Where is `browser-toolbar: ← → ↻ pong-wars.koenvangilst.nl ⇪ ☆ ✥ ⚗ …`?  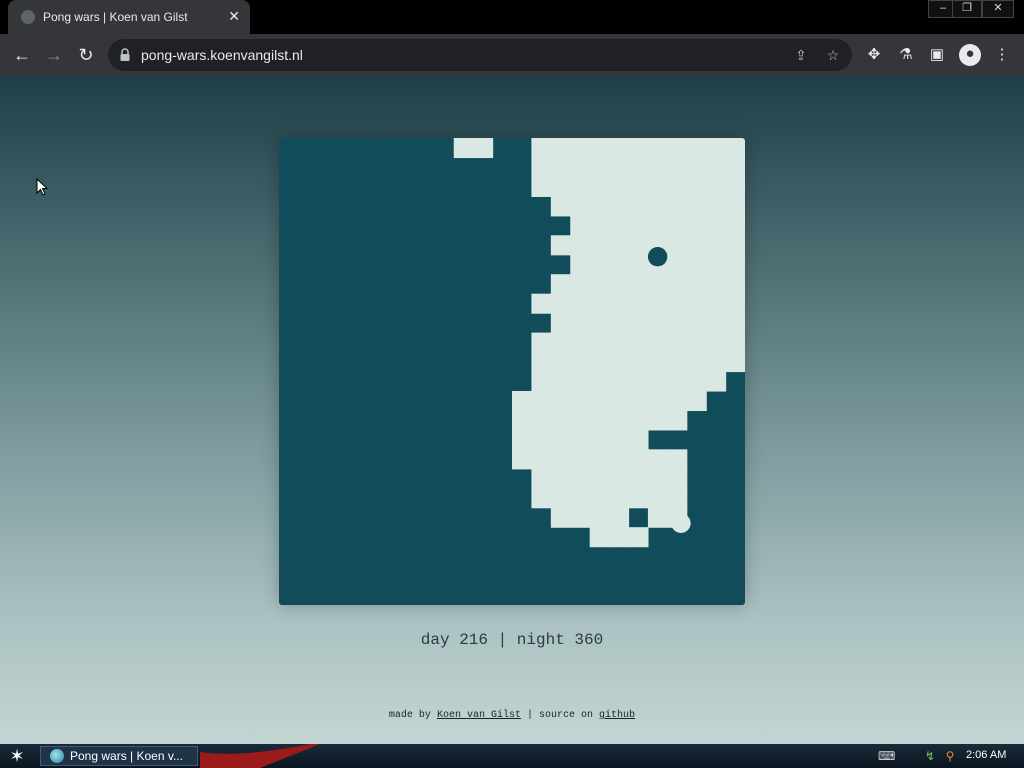
browser-toolbar: ← → ↻ pong-wars.koenvangilst.nl ⇪ ☆ ✥ ⚗ … is located at coordinates (512, 55).